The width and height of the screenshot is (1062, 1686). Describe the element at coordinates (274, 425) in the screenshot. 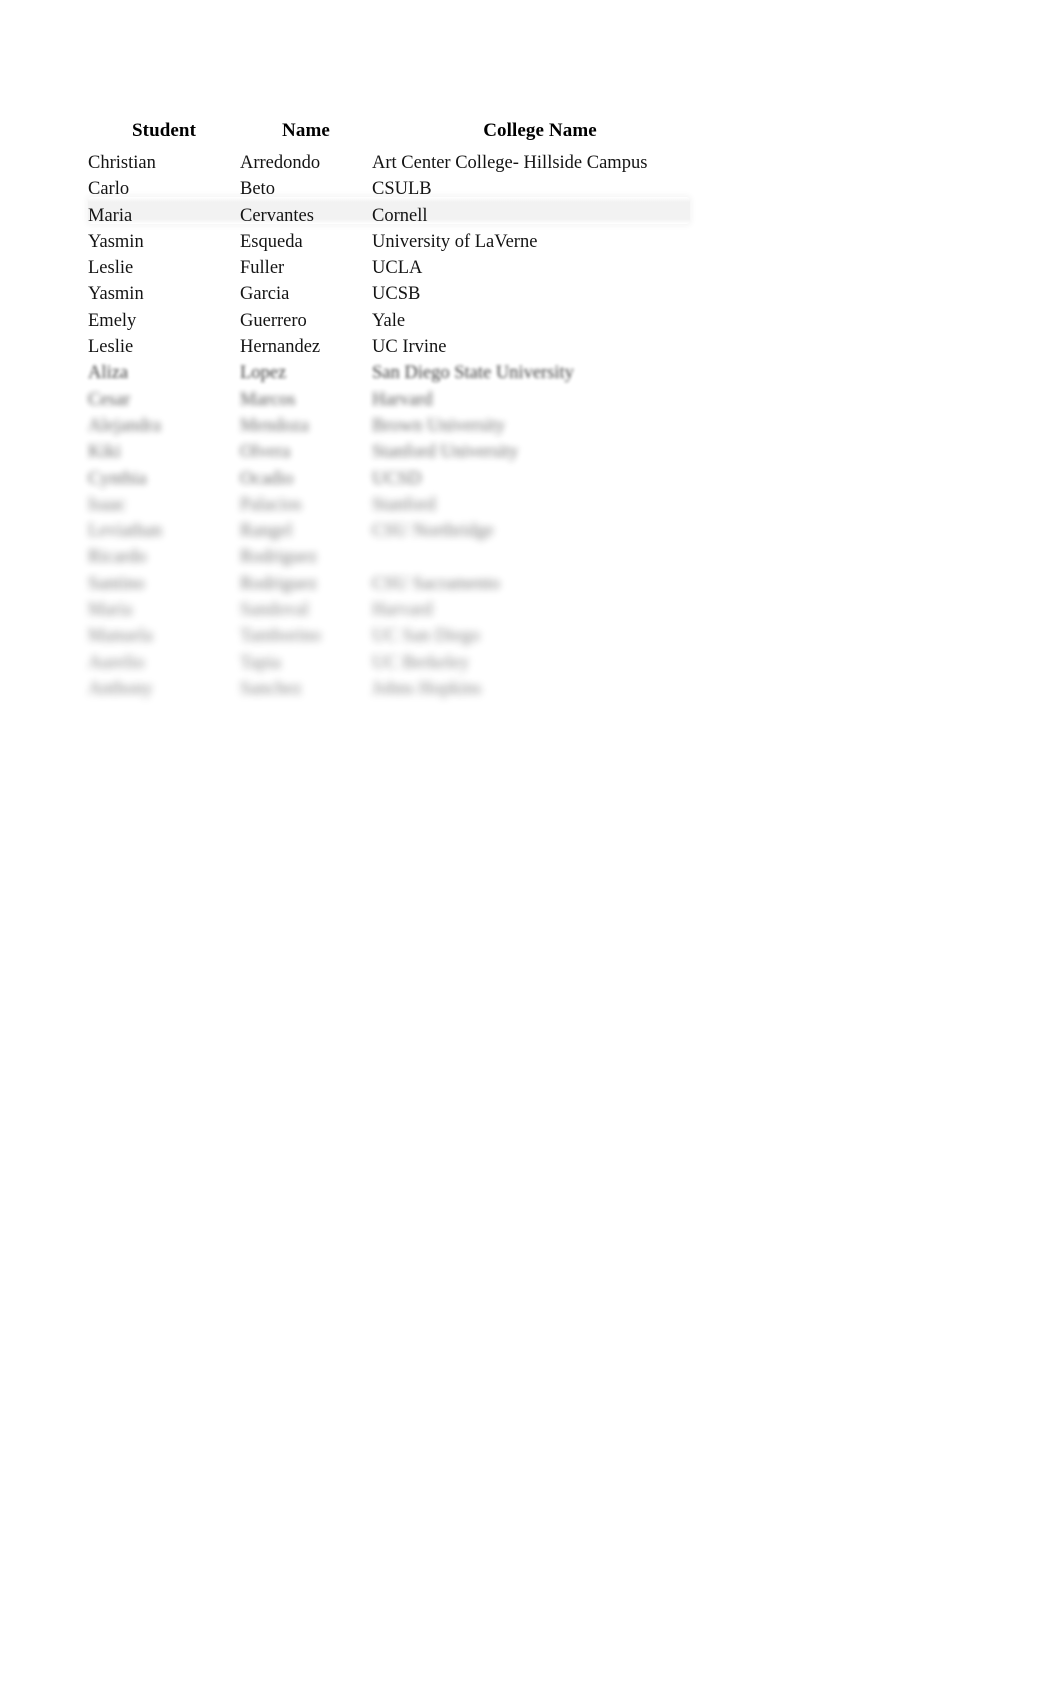

I see `cell-name: Mendoza` at that location.